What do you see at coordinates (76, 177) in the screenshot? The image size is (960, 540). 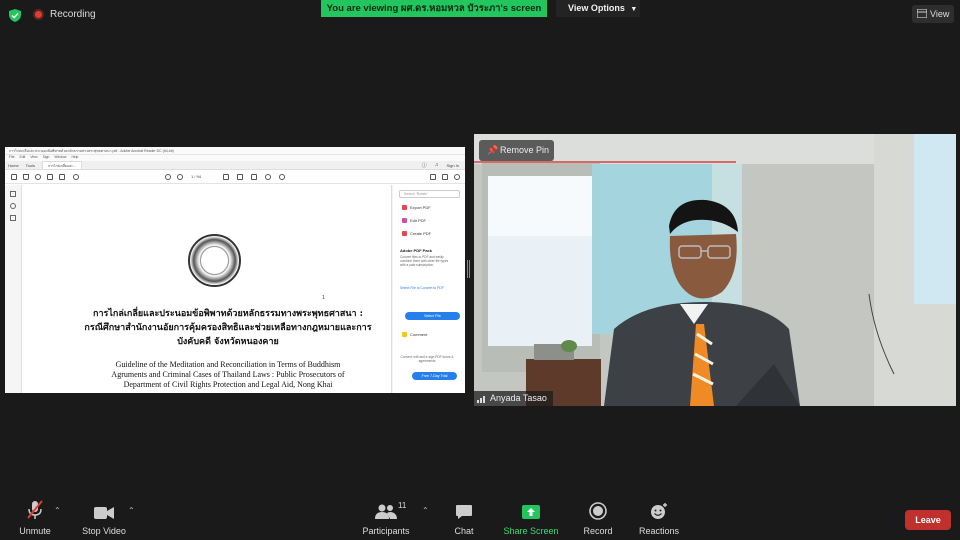 I see `zoom-icon` at bounding box center [76, 177].